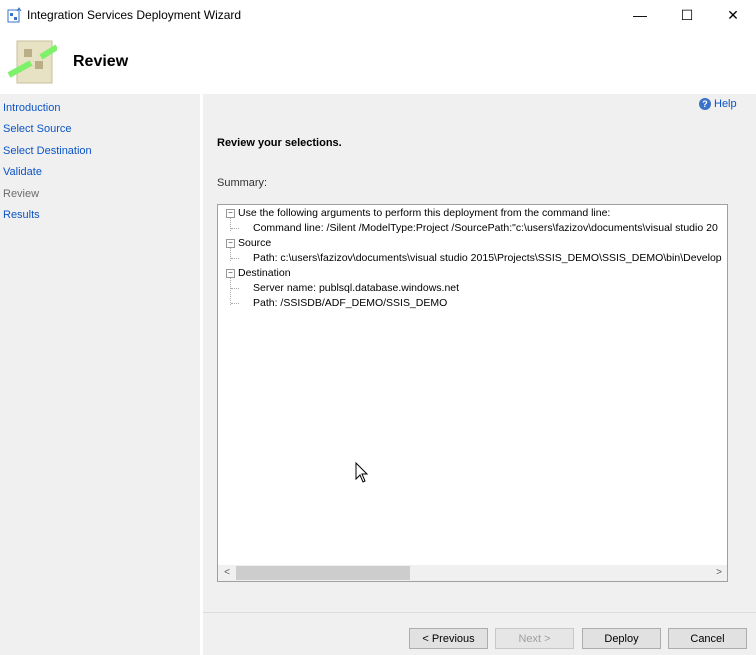 The image size is (756, 655). I want to click on window-title: Integration Services Deployment Wizard, so click(134, 15).